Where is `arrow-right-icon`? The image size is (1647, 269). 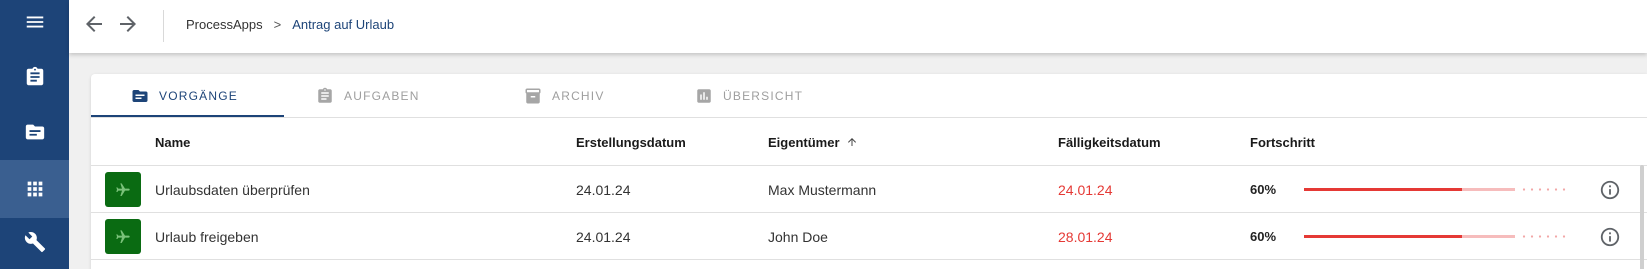 arrow-right-icon is located at coordinates (128, 24).